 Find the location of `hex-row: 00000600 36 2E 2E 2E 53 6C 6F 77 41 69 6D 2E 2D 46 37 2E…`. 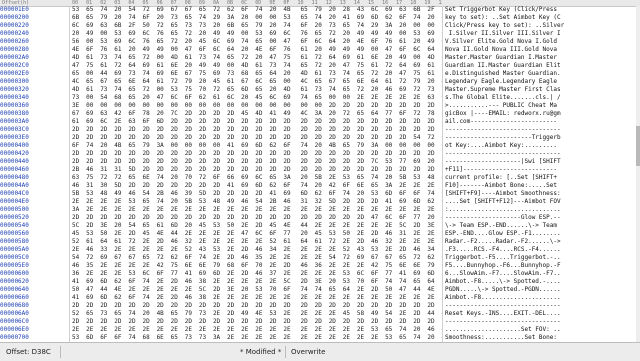

hex-row: 00000600 36 2E 2E 2E 53 6C 6F 77 41 69 6D 2E 2D 46 37 2E… is located at coordinates (318, 273).